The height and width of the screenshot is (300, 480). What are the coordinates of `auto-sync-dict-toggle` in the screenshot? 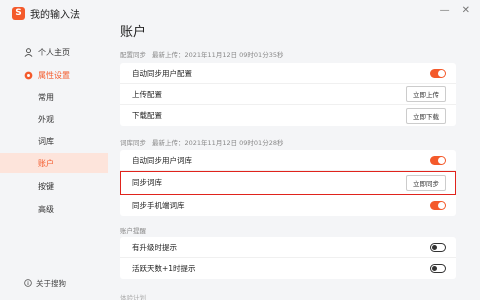 It's located at (438, 160).